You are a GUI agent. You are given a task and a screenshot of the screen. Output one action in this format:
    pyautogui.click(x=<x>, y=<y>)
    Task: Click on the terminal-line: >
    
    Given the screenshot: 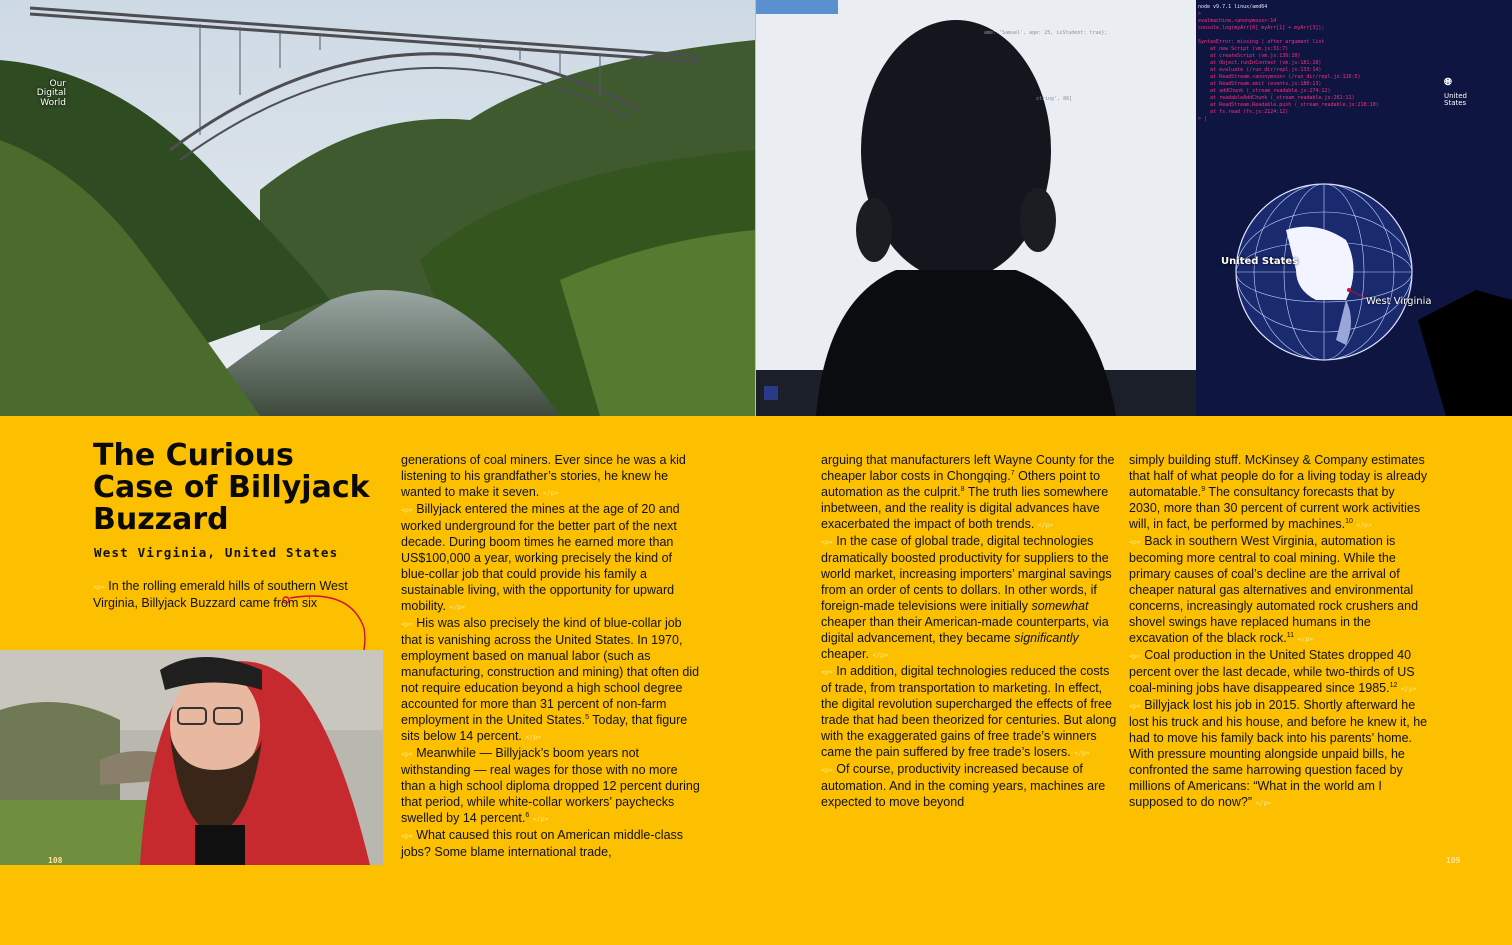 What is the action you would take?
    pyautogui.click(x=1200, y=14)
    